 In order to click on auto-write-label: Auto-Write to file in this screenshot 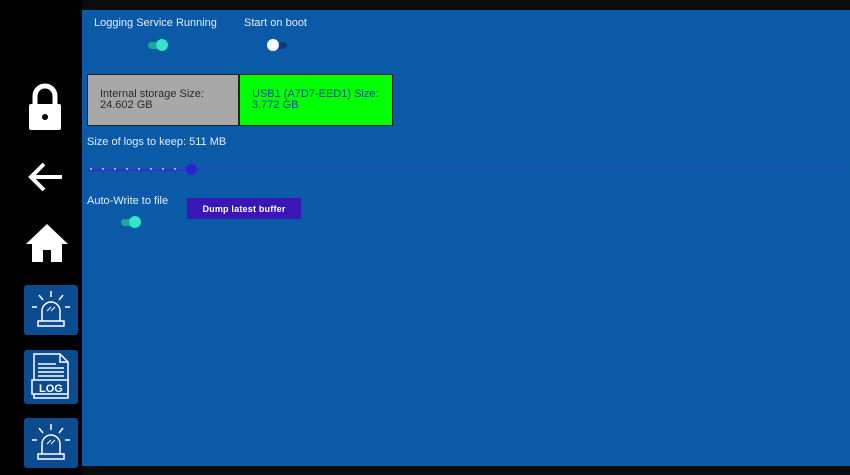, I will do `click(128, 201)`.